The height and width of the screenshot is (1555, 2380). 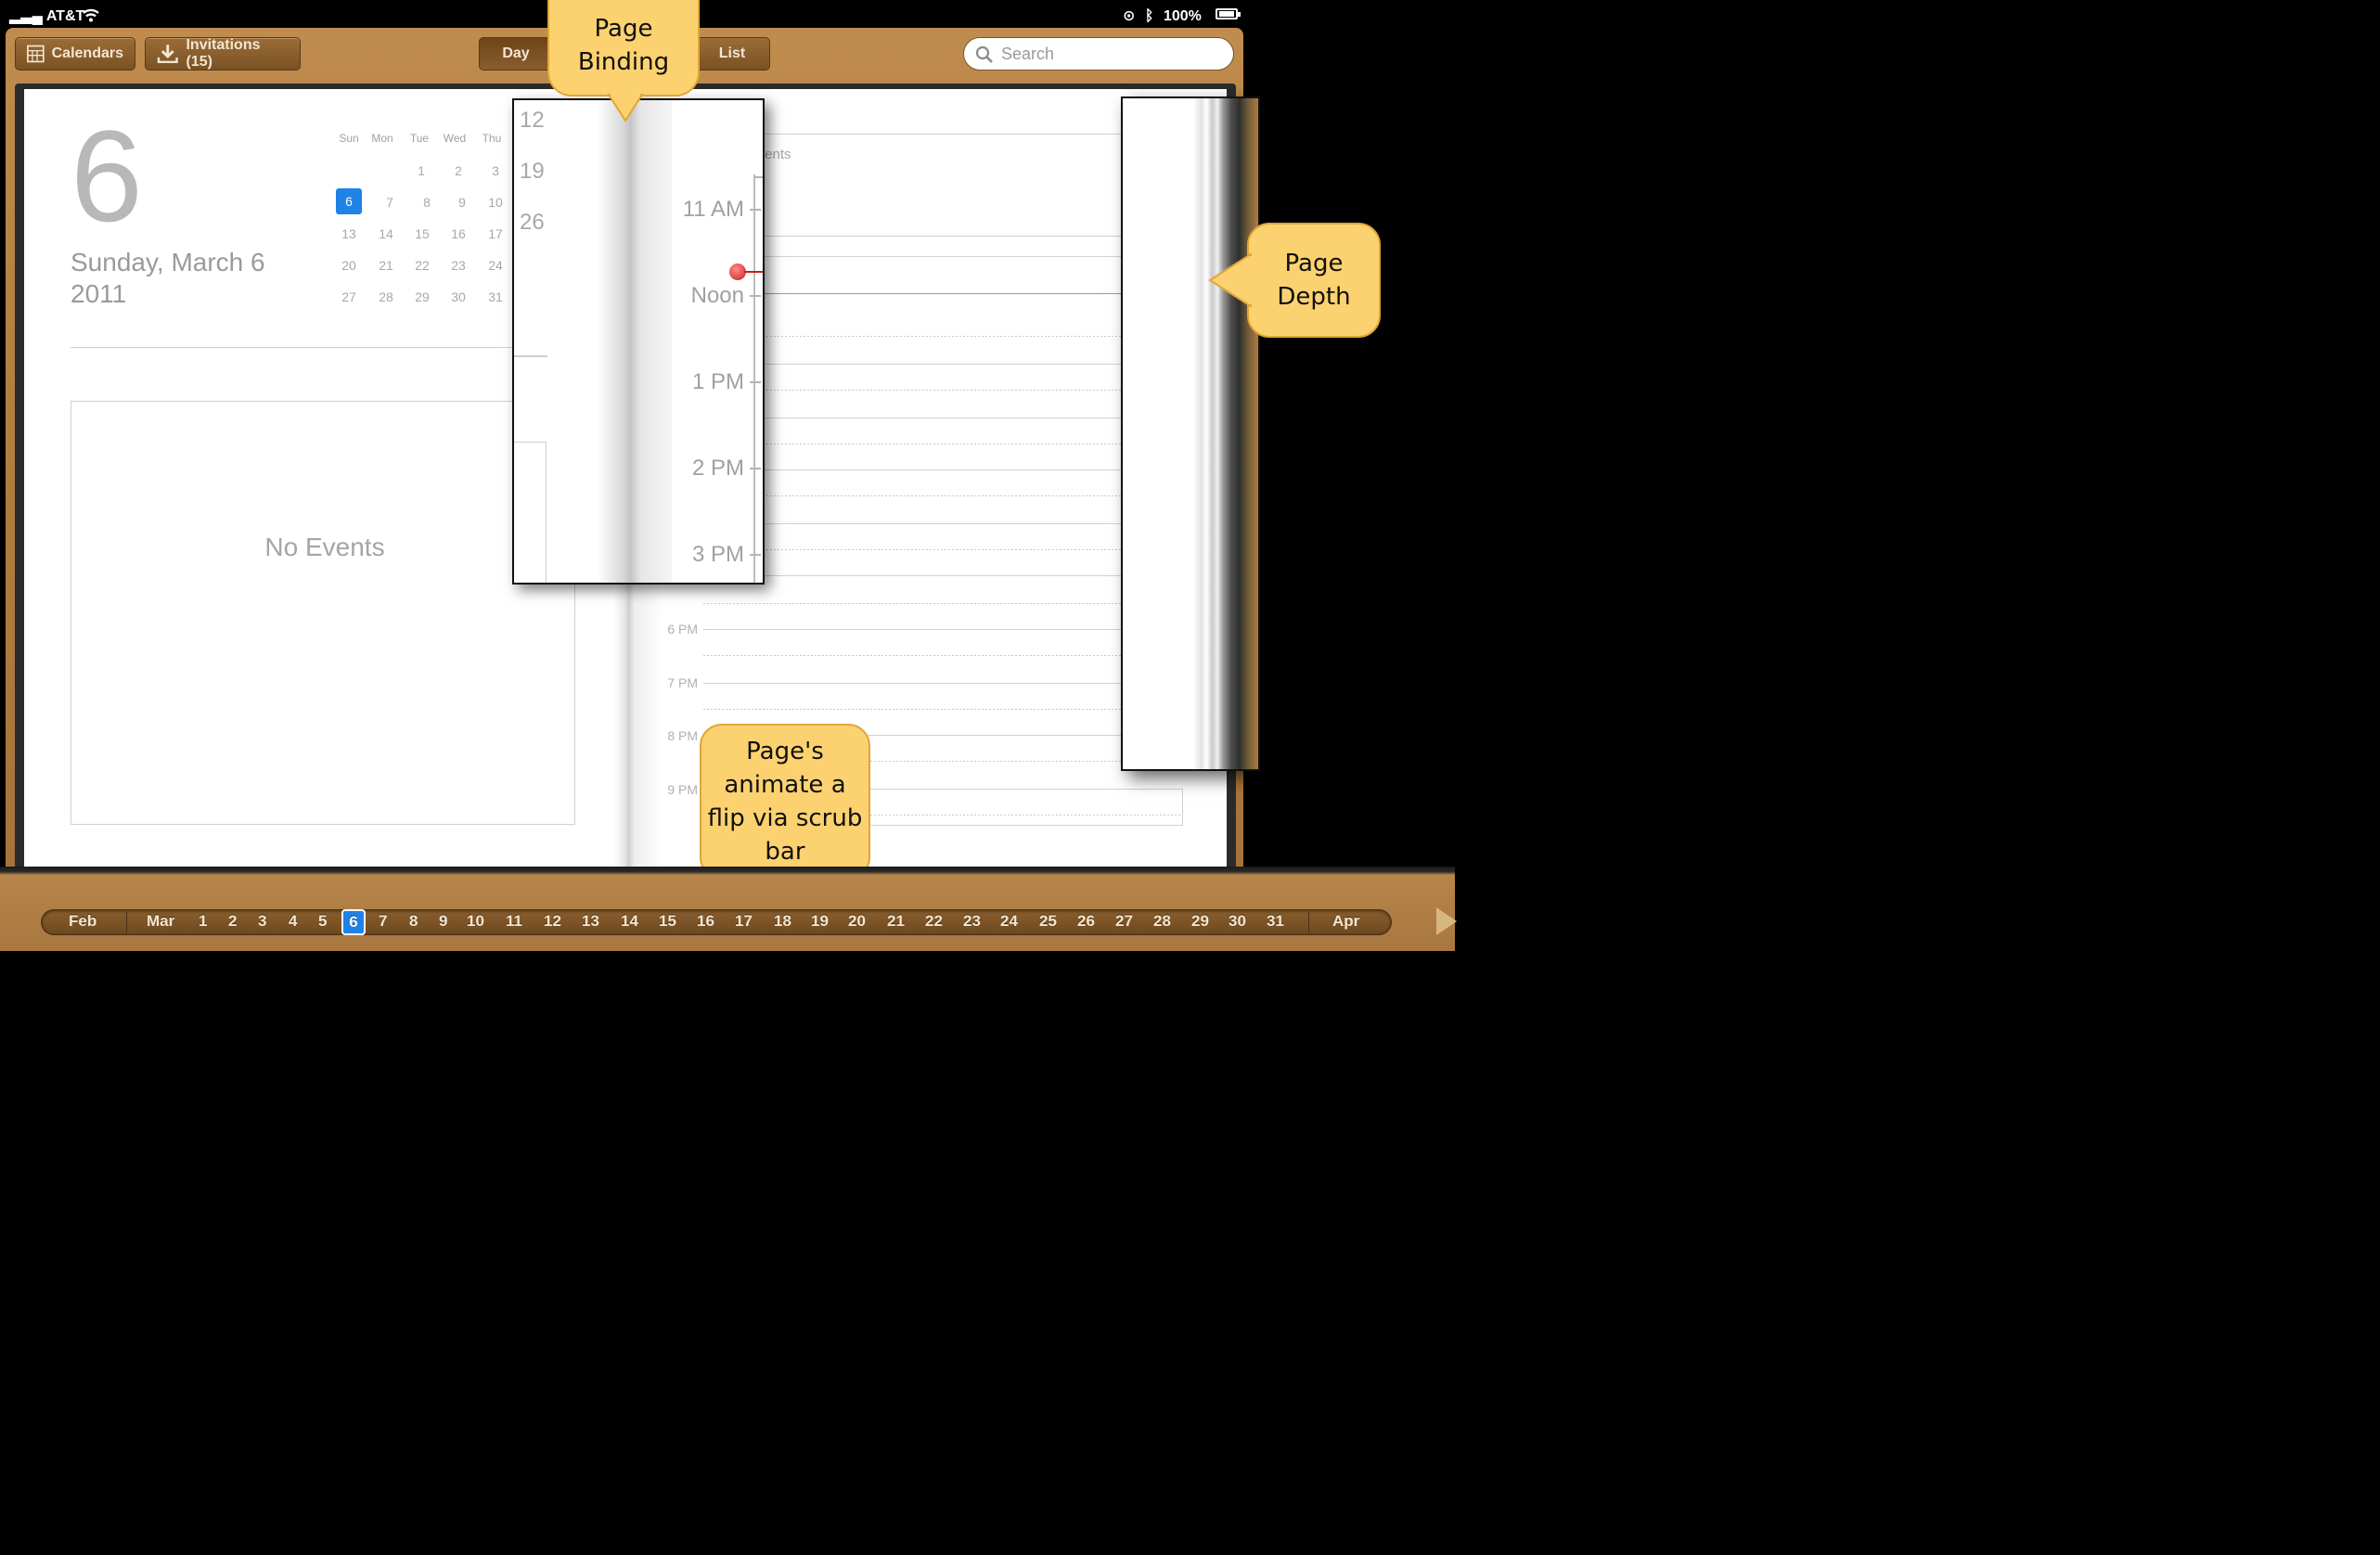 I want to click on hour-label: 7 PM, so click(x=682, y=682).